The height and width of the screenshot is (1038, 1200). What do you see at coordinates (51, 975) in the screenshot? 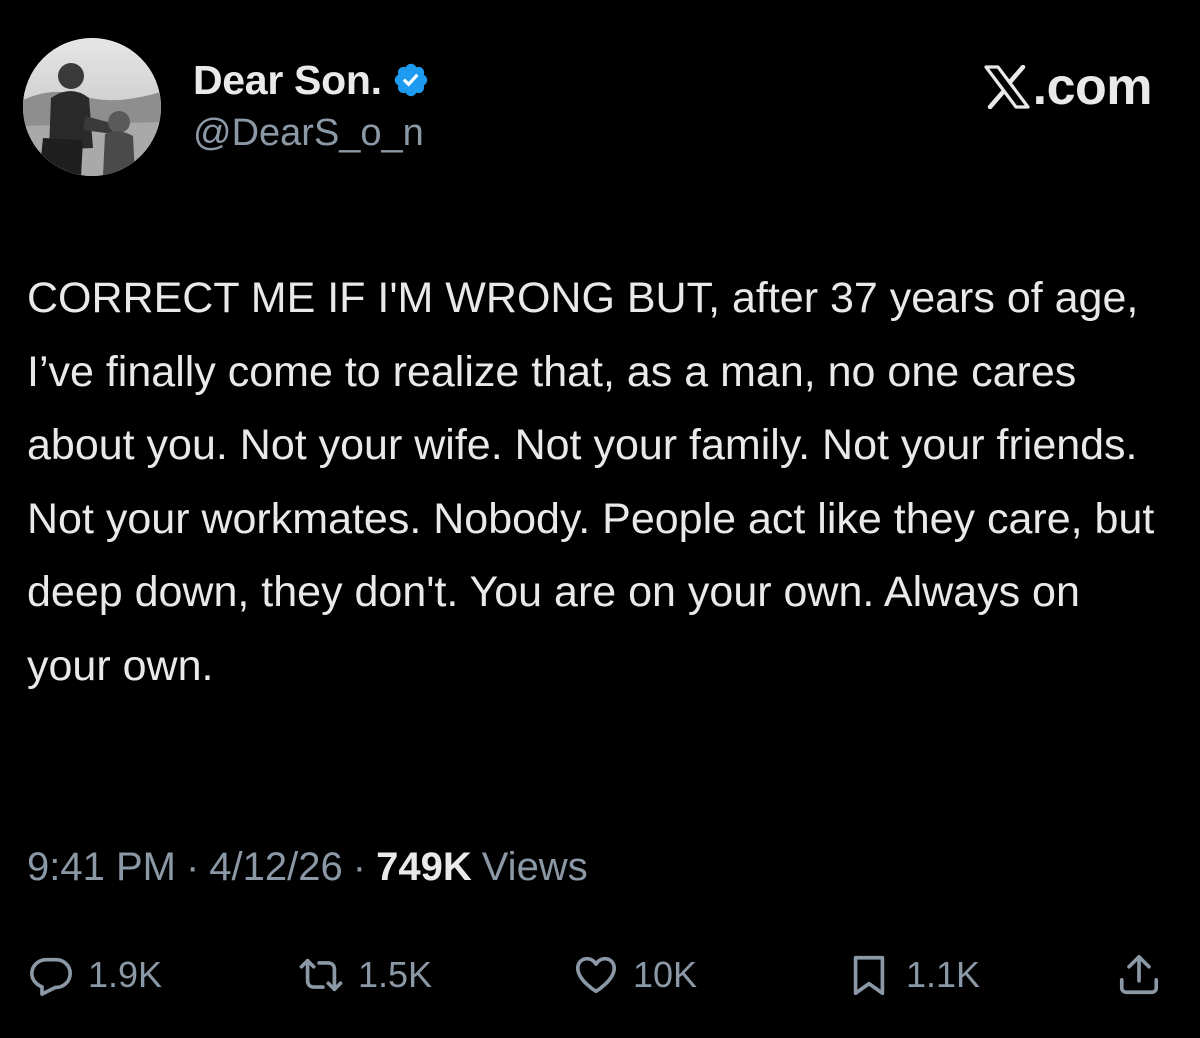
I see `reply-icon` at bounding box center [51, 975].